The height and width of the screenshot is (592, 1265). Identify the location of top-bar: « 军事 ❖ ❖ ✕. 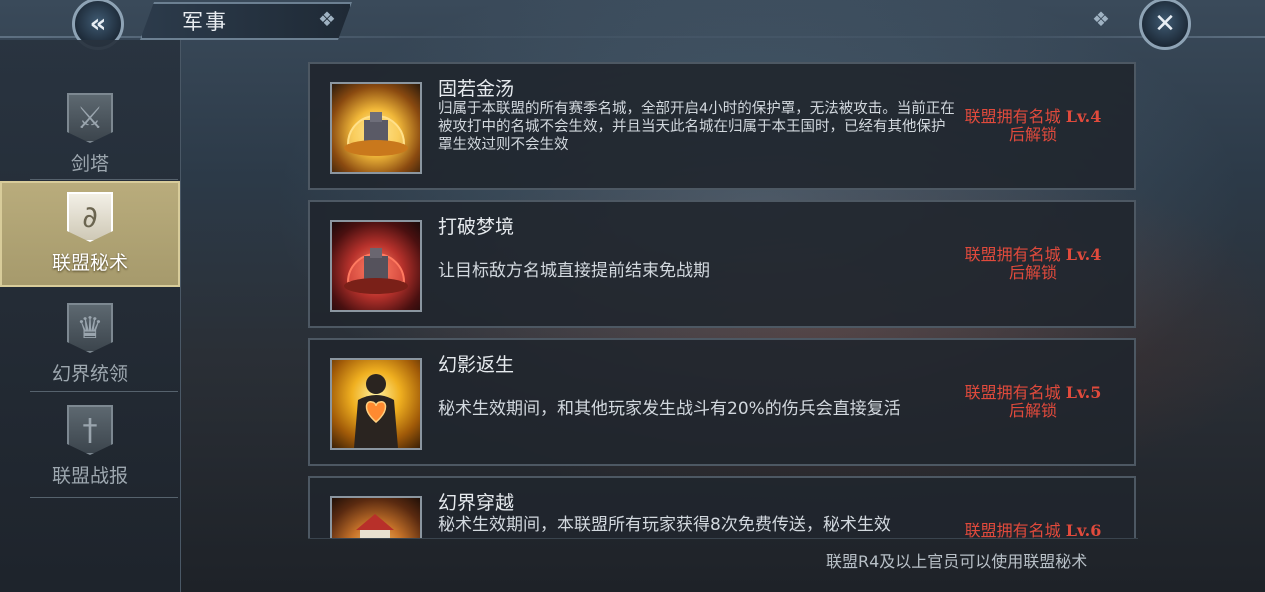
(632, 25).